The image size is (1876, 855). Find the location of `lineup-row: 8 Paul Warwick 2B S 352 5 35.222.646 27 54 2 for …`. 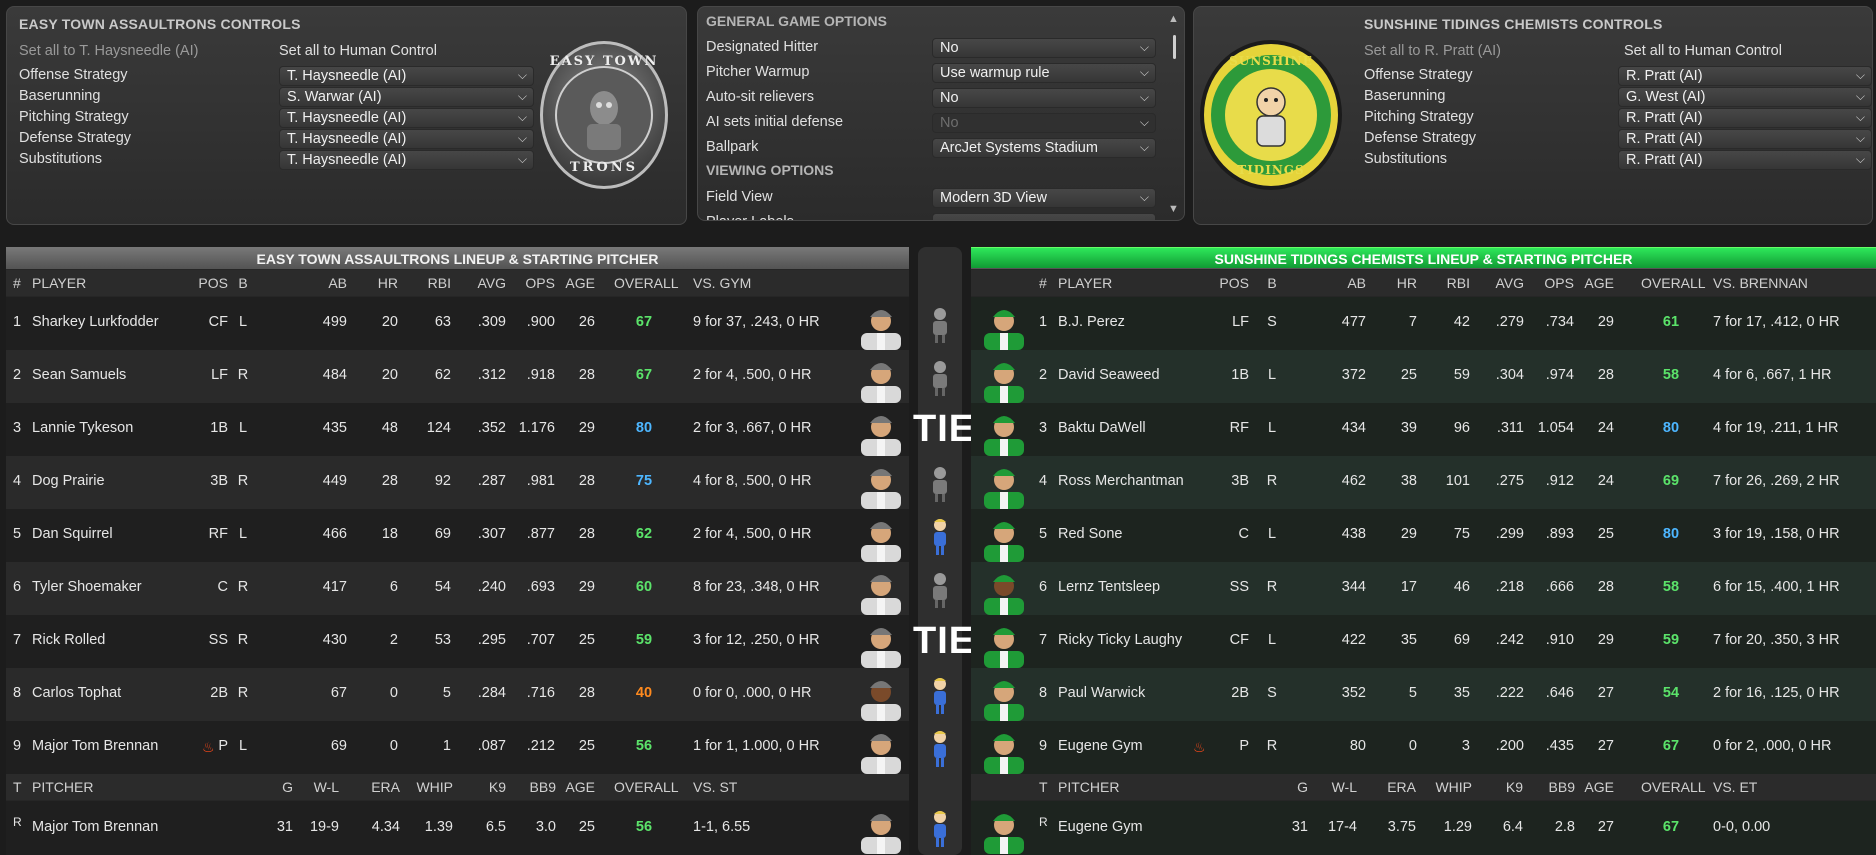

lineup-row: 8 Paul Warwick 2B S 352 5 35.222.646 27 54 2 for … is located at coordinates (1423, 694).